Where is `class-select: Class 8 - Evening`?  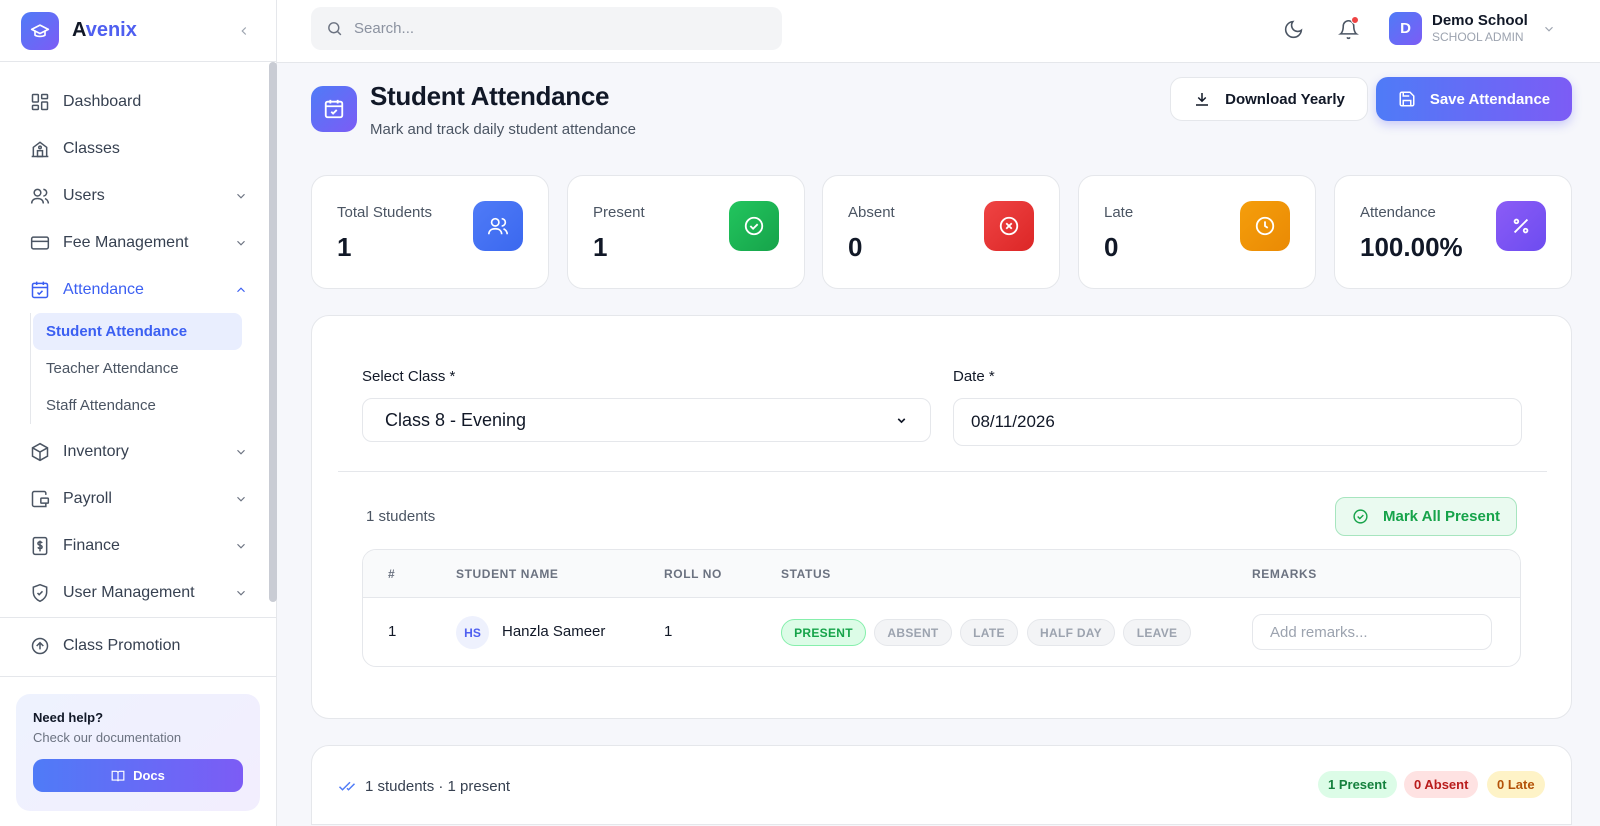
class-select: Class 8 - Evening is located at coordinates (646, 420).